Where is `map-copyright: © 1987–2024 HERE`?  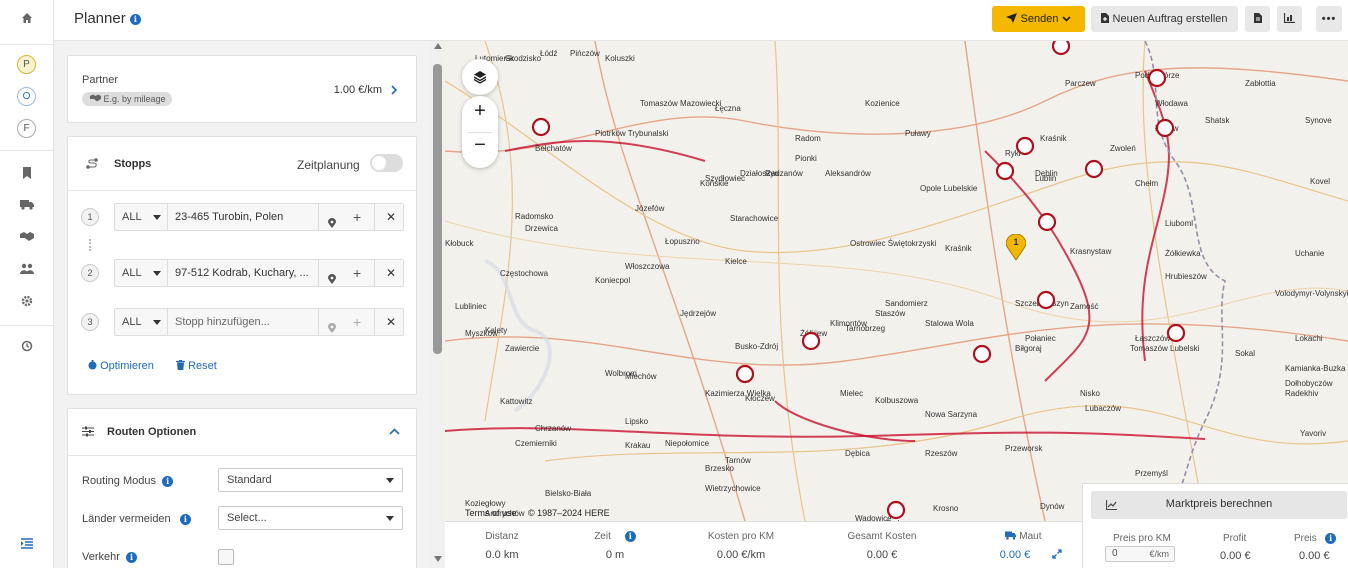 map-copyright: © 1987–2024 HERE is located at coordinates (569, 513).